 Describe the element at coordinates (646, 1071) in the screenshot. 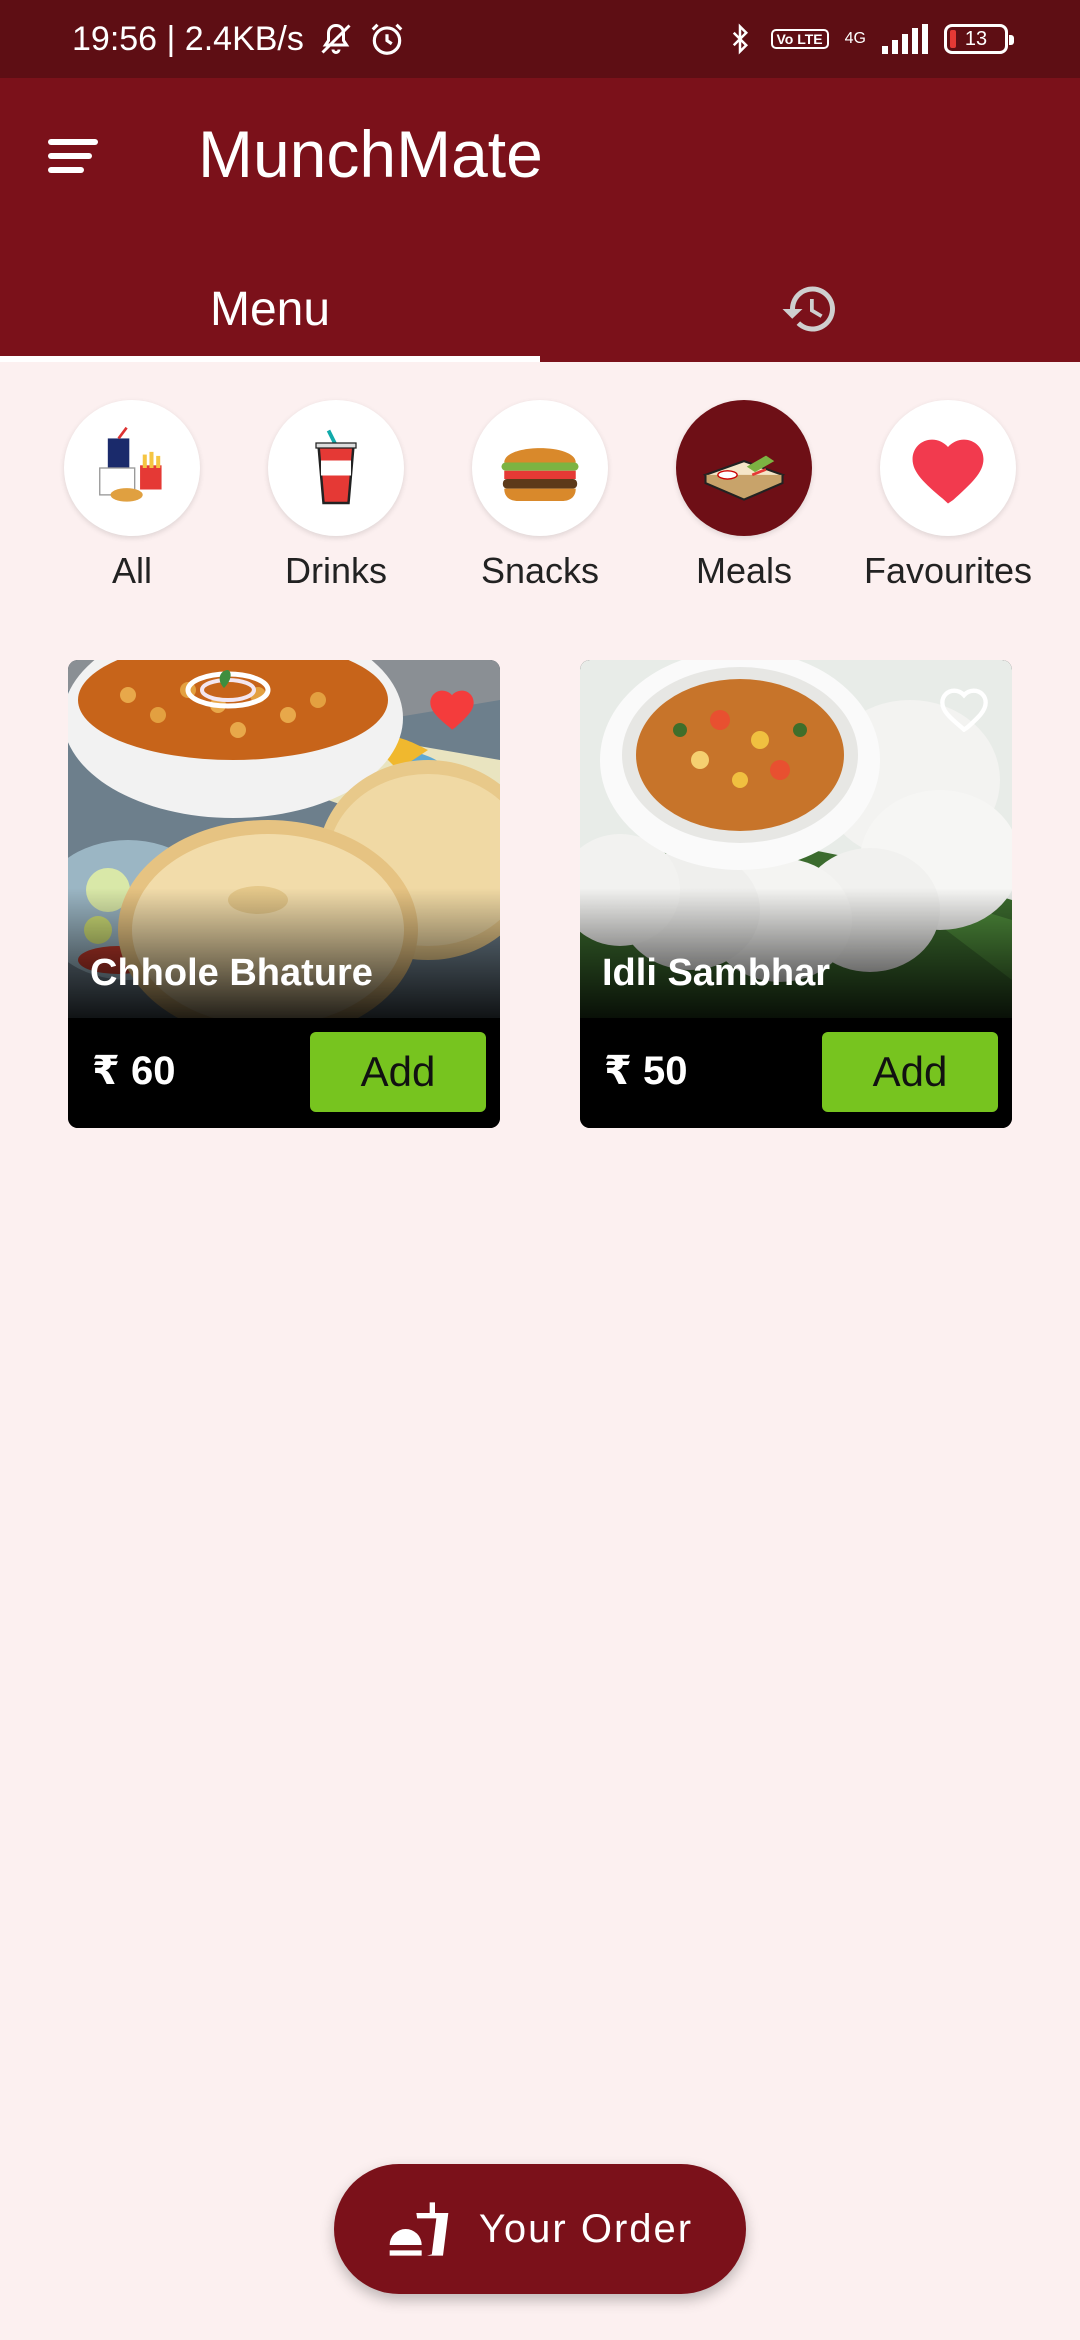

I see `item-price: ₹ 50` at that location.